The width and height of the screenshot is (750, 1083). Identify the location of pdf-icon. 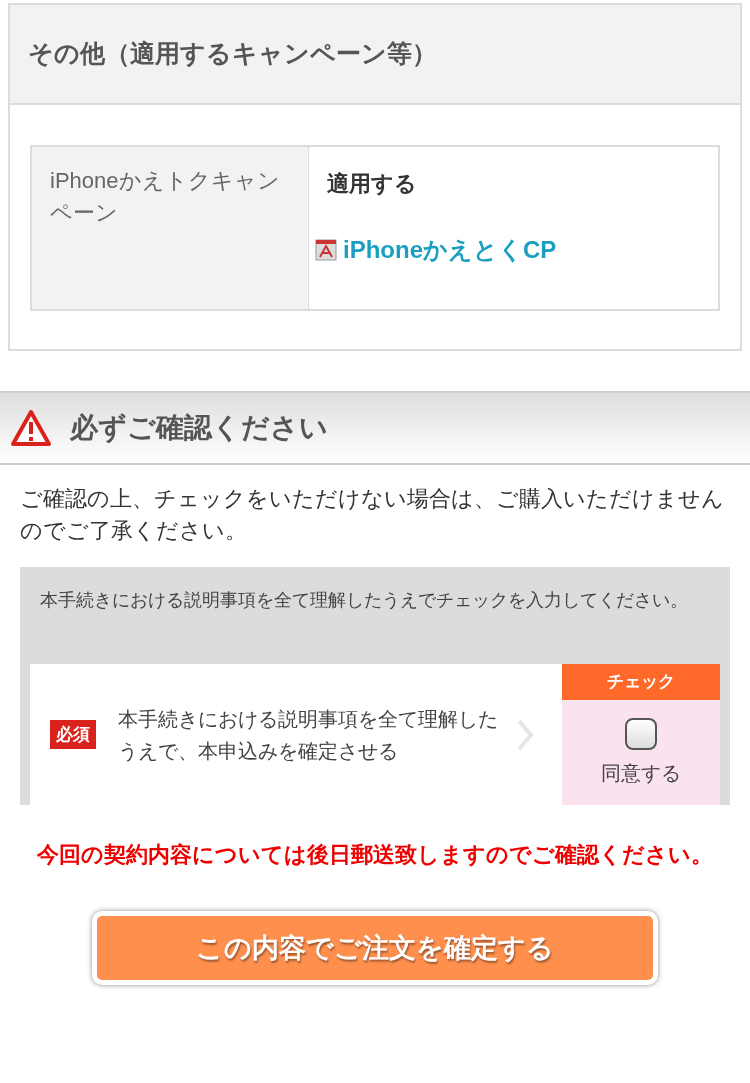
(326, 250).